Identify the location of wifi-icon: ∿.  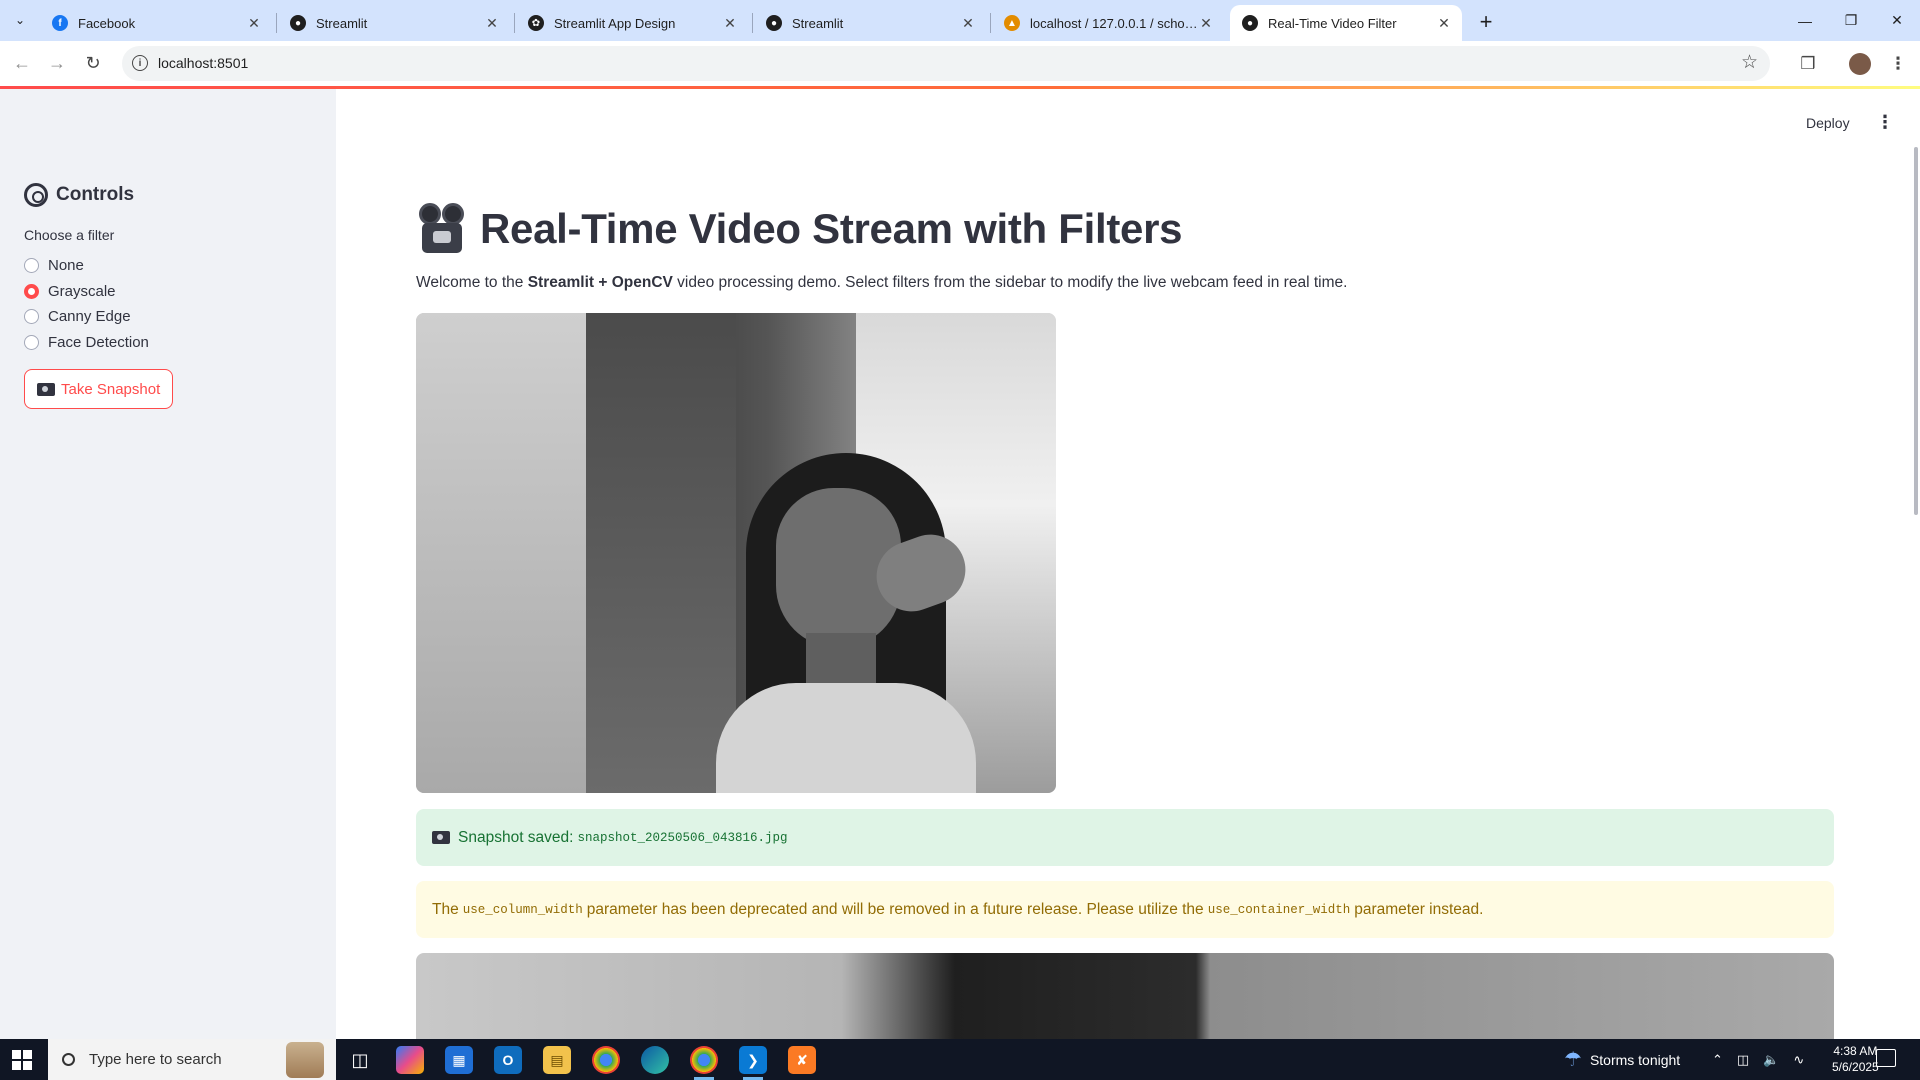
(1798, 1060).